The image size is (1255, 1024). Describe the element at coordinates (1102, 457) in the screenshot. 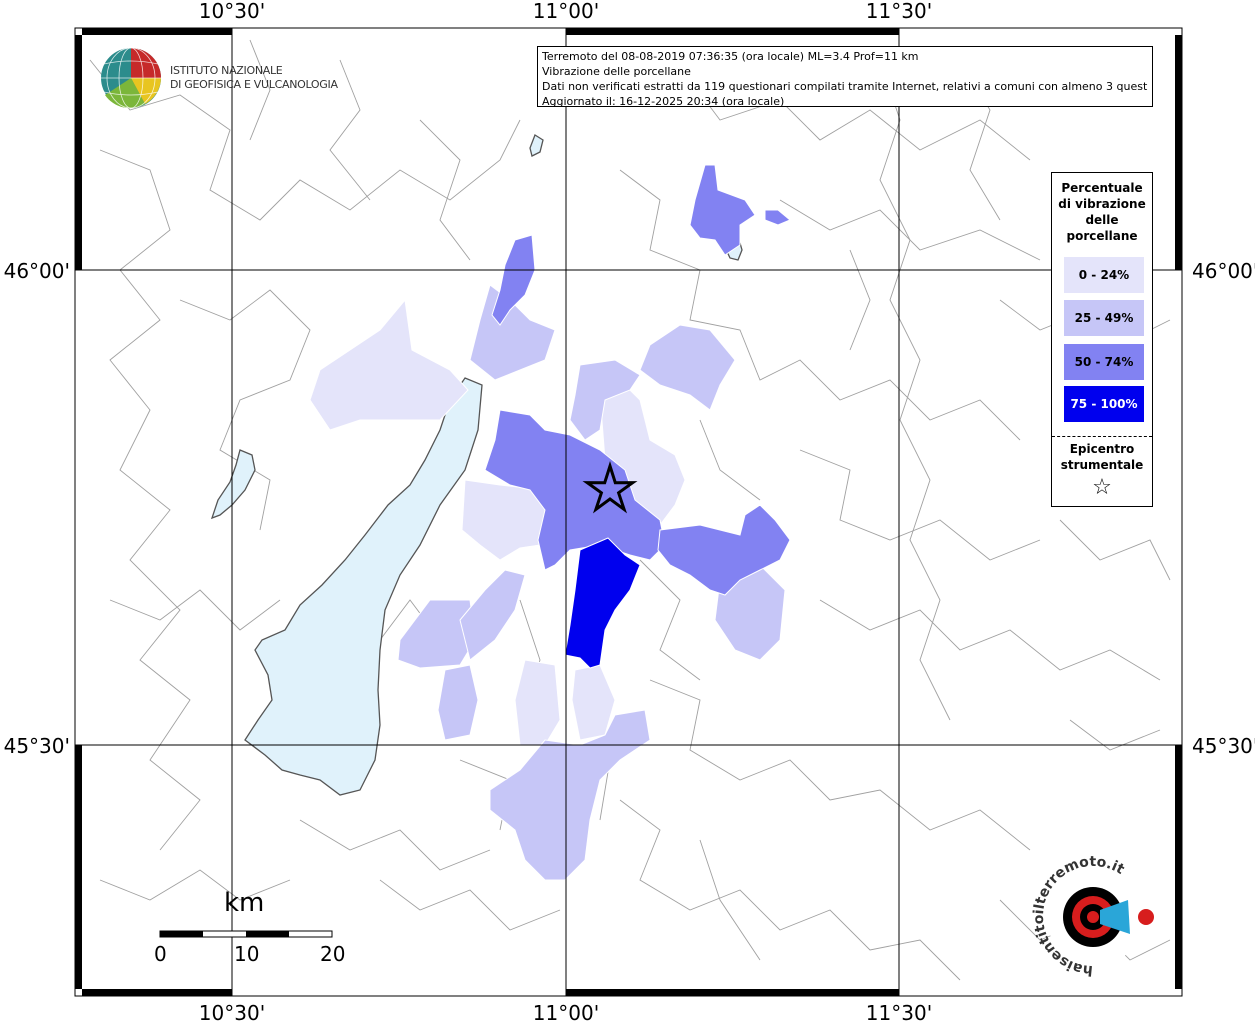

I see `epicenter-legend-title: Epicentro strumentale` at that location.